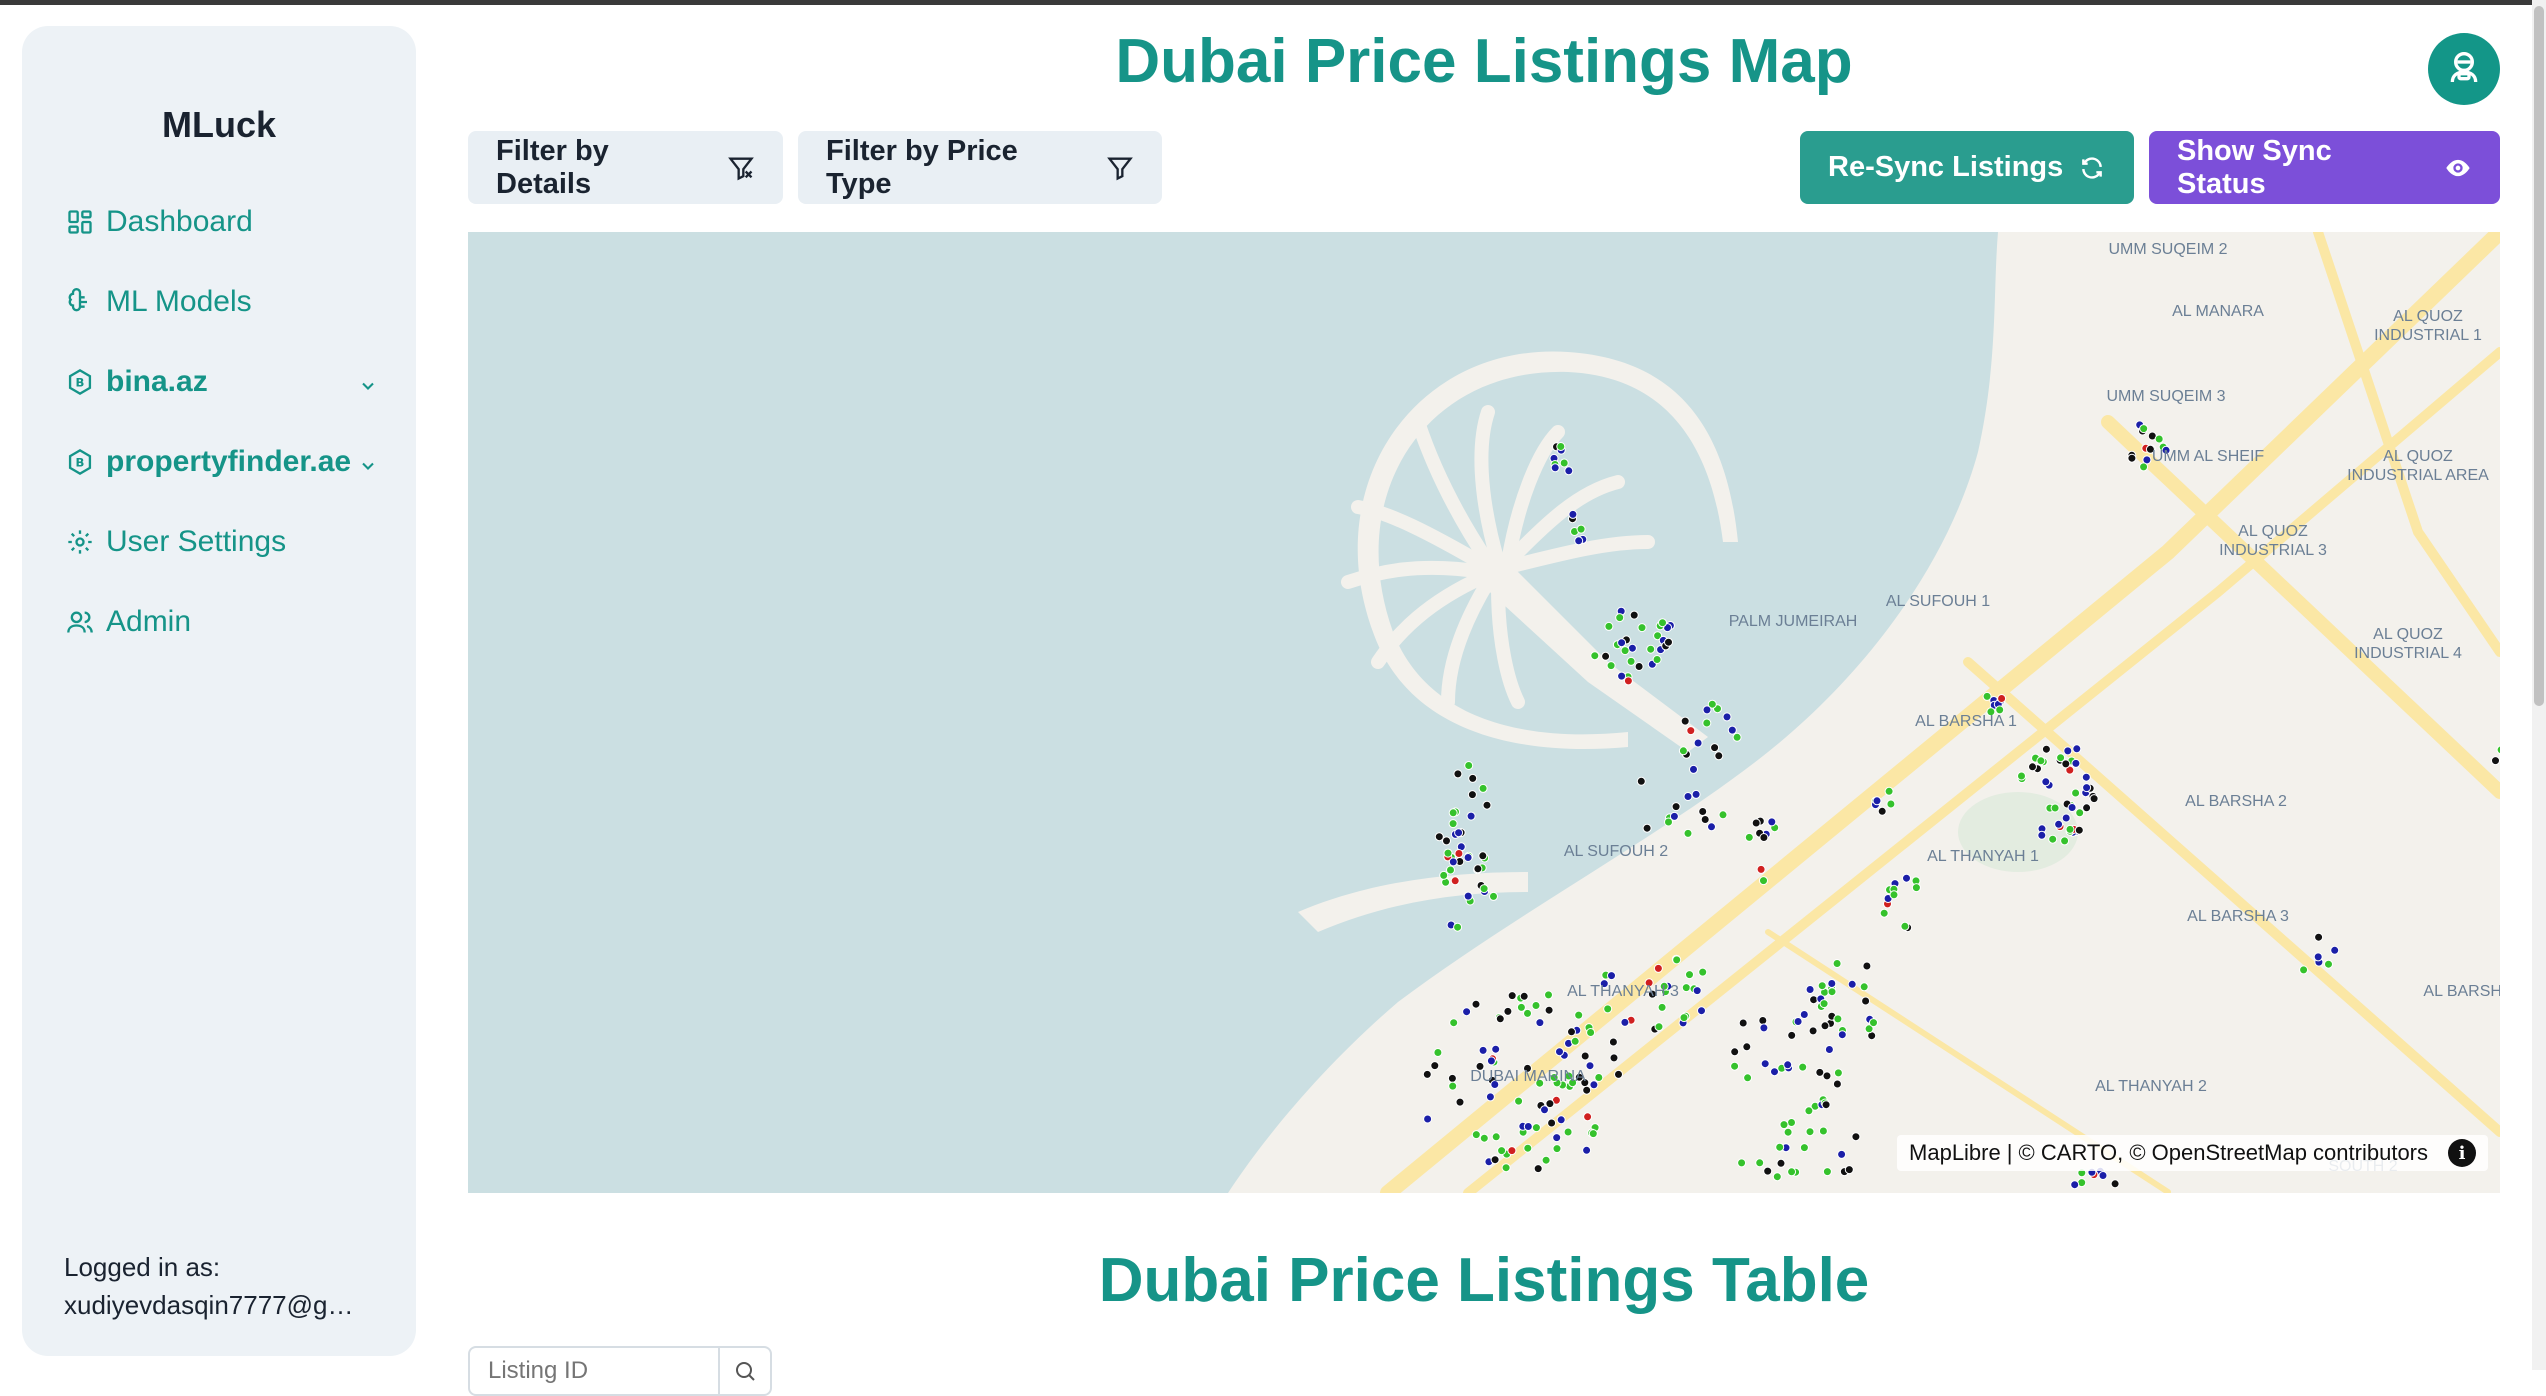 This screenshot has width=2546, height=1396. I want to click on sidebar-item-user-settings: User Settings, so click(229, 542).